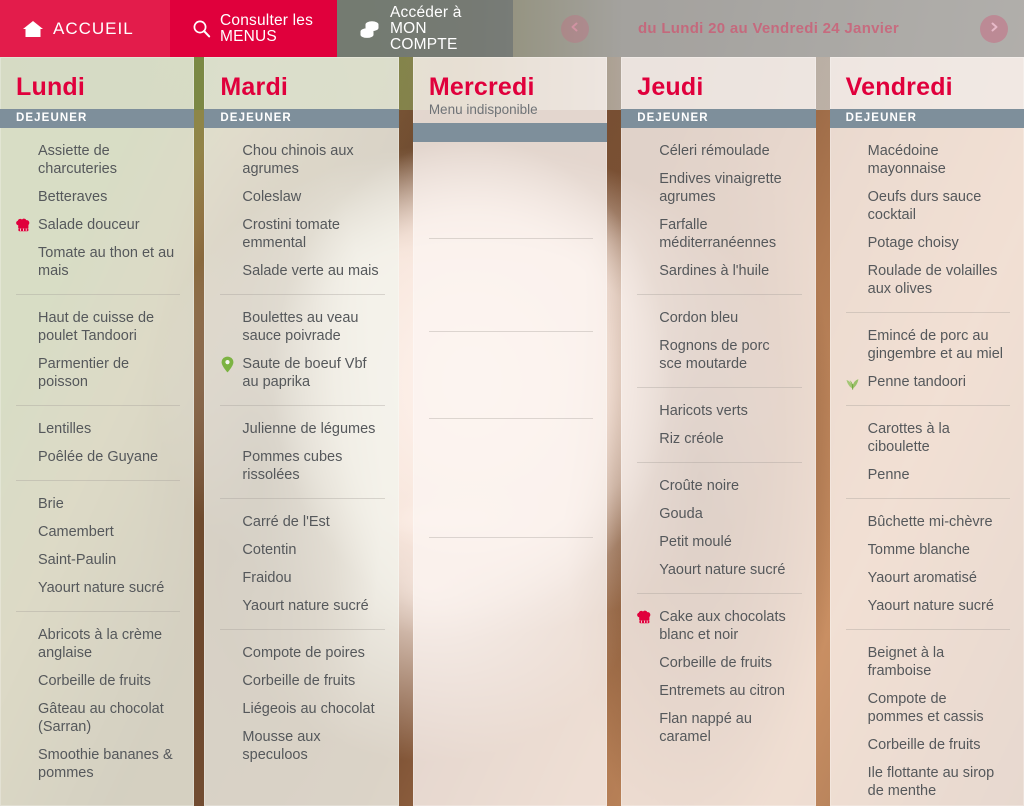 Image resolution: width=1024 pixels, height=806 pixels. Describe the element at coordinates (928, 522) in the screenshot. I see `dish-item: Bûchette mi-chèvre` at that location.